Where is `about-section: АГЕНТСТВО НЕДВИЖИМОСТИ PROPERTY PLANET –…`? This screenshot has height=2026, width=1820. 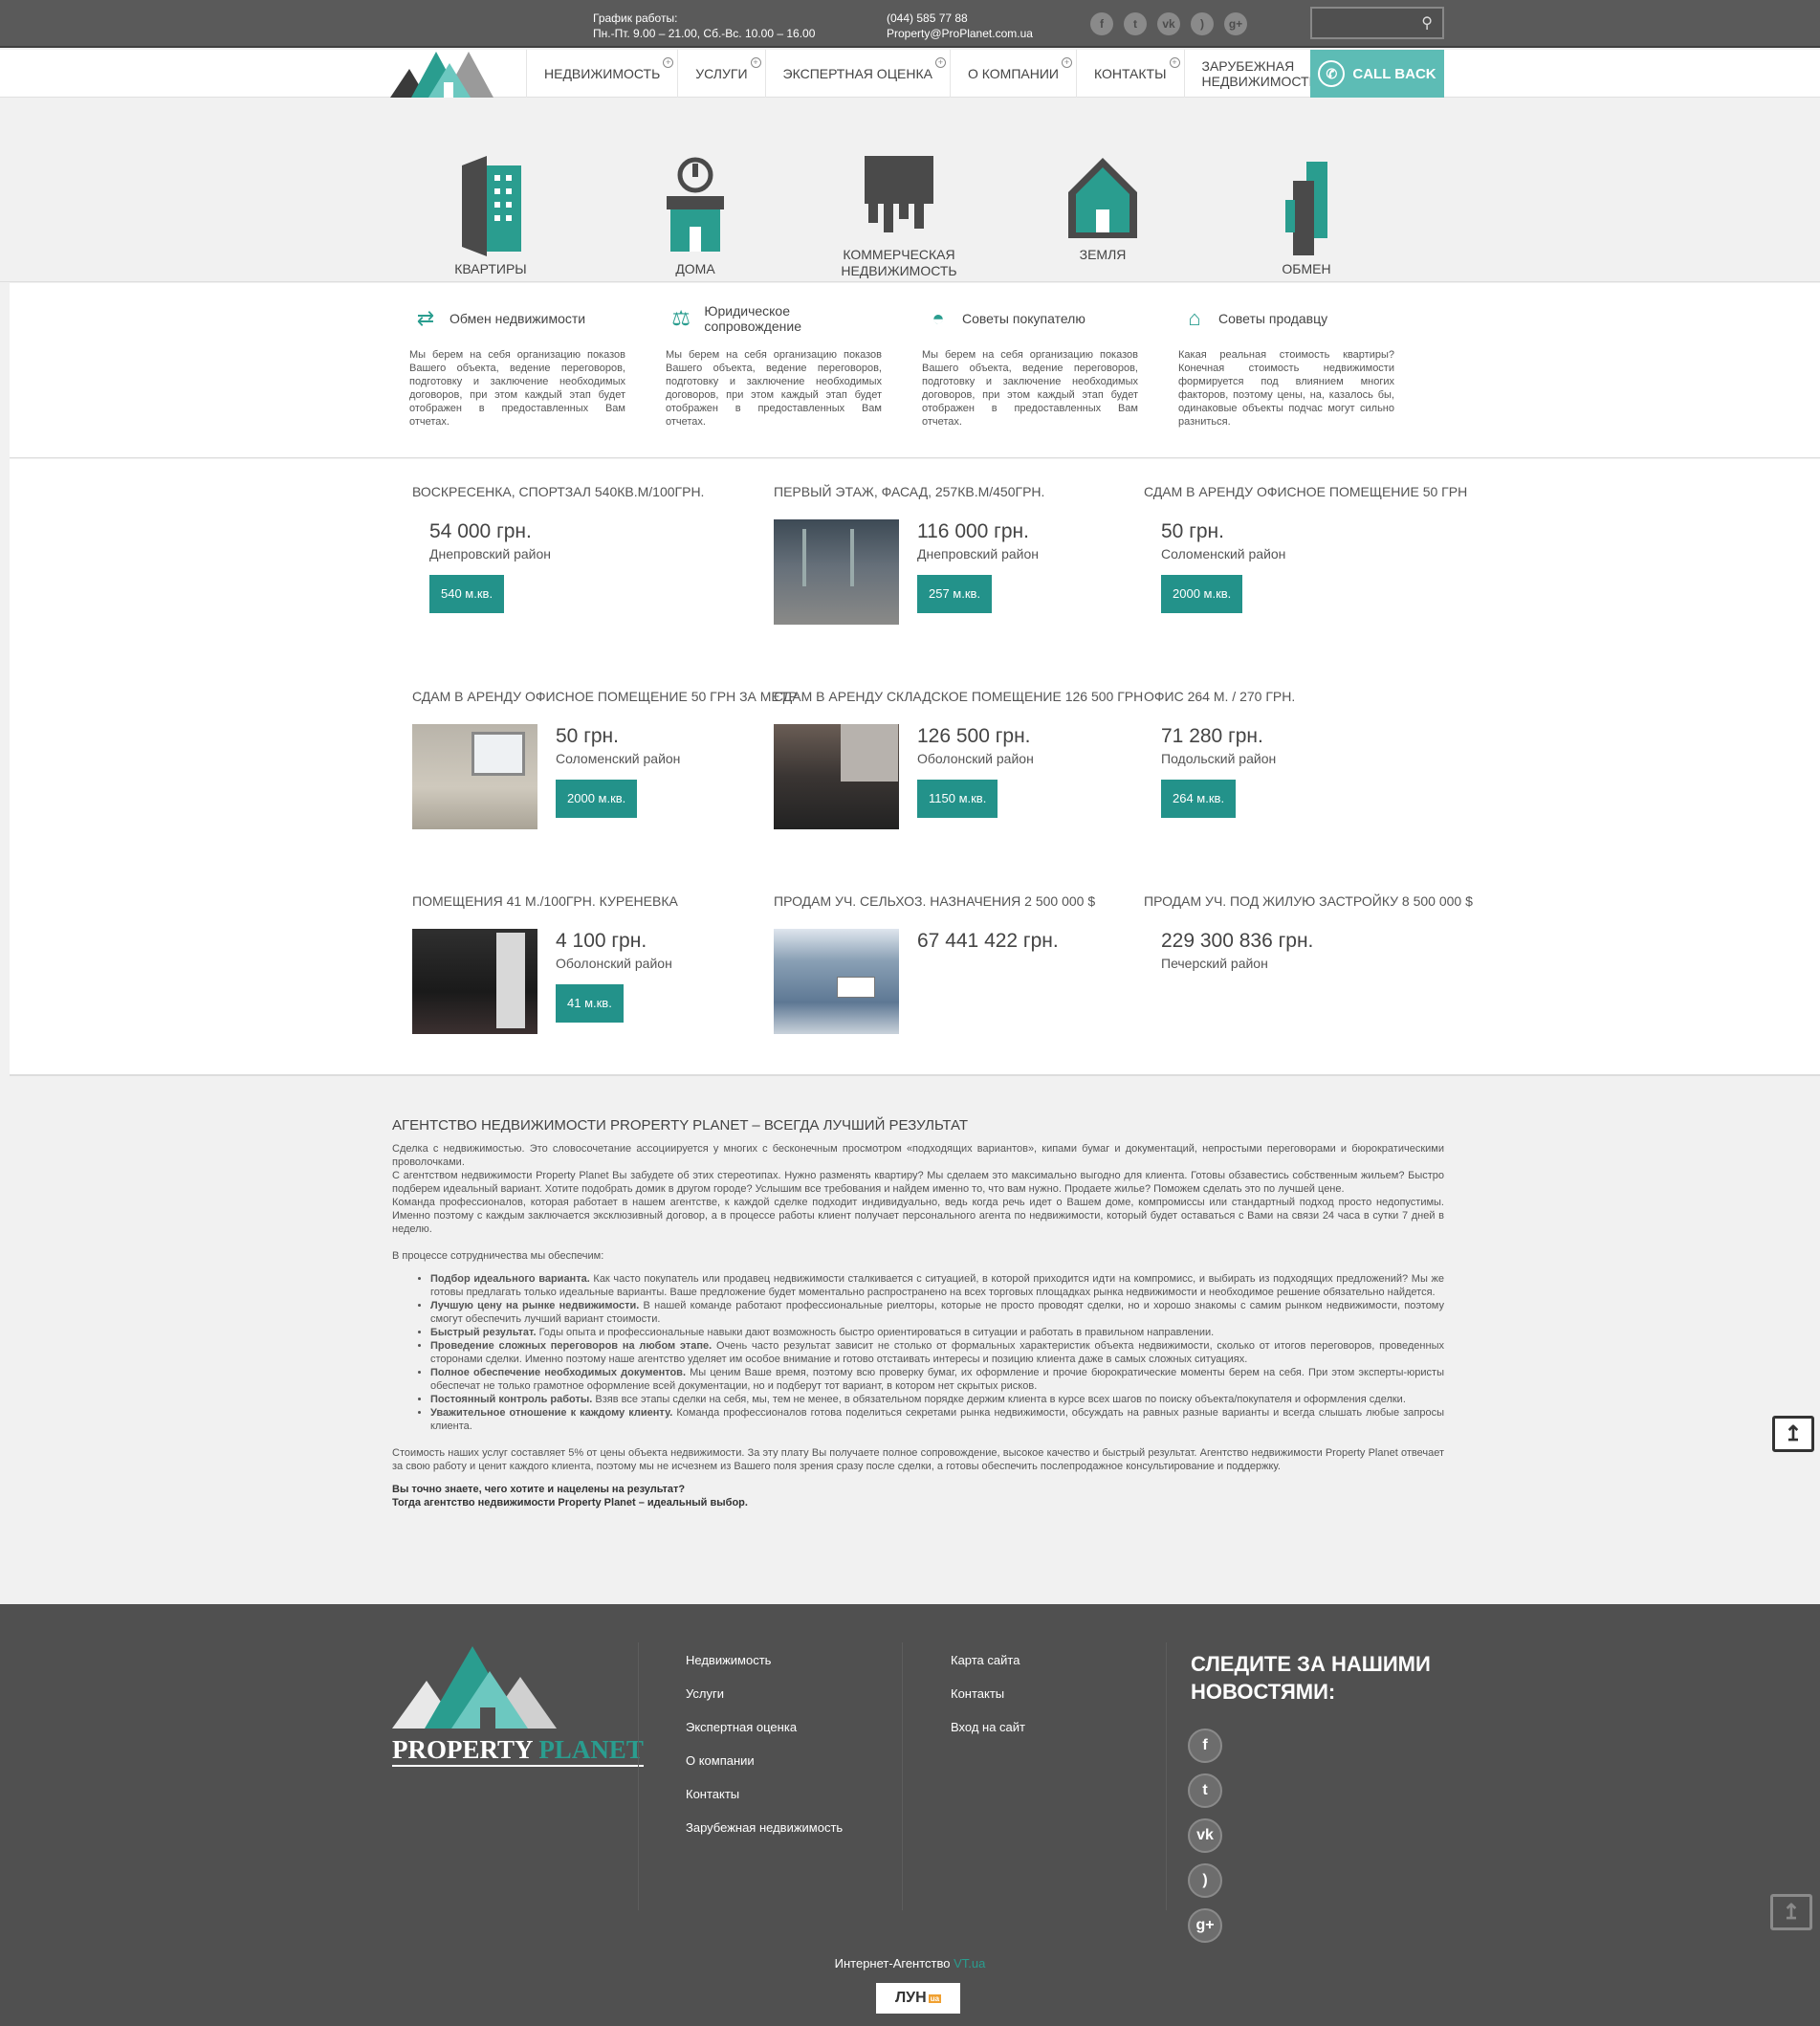 about-section: АГЕНТСТВО НЕДВИЖИМОСТИ PROPERTY PLANET –… is located at coordinates (918, 1313).